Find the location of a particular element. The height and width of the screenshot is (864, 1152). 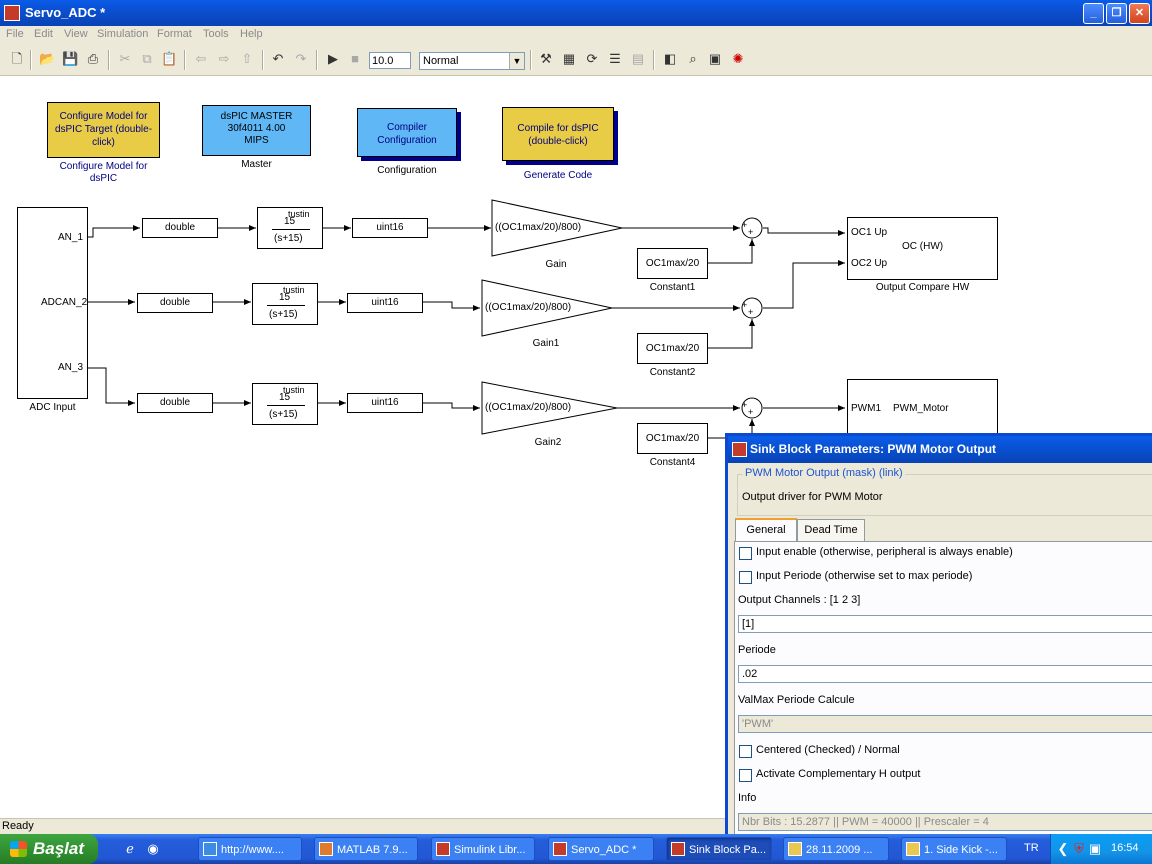

close-button: ✕ is located at coordinates (1139, 13).